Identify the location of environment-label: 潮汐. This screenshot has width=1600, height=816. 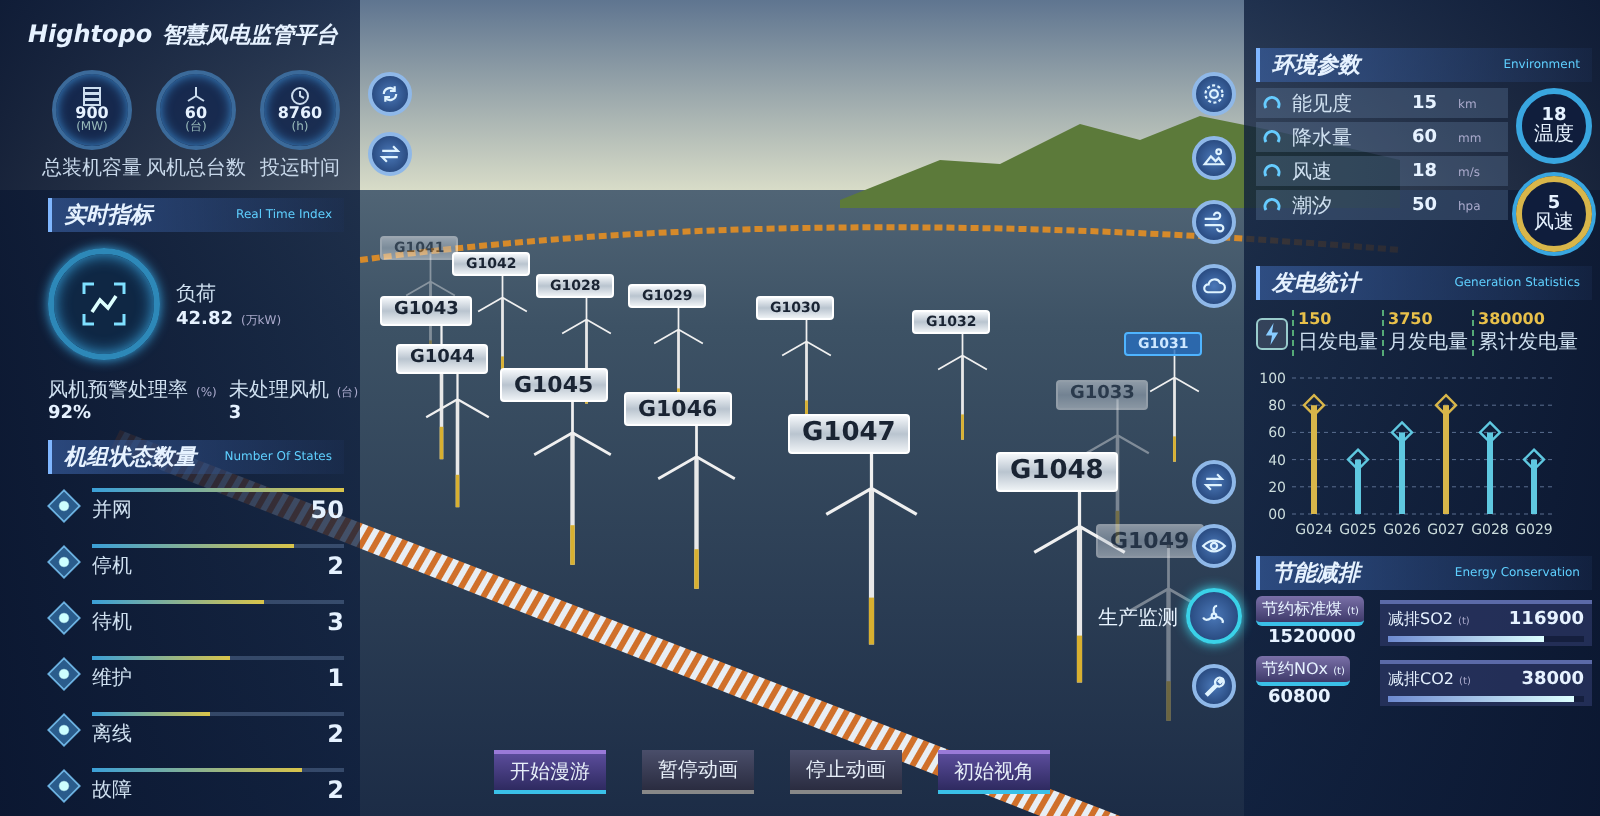
(1313, 206).